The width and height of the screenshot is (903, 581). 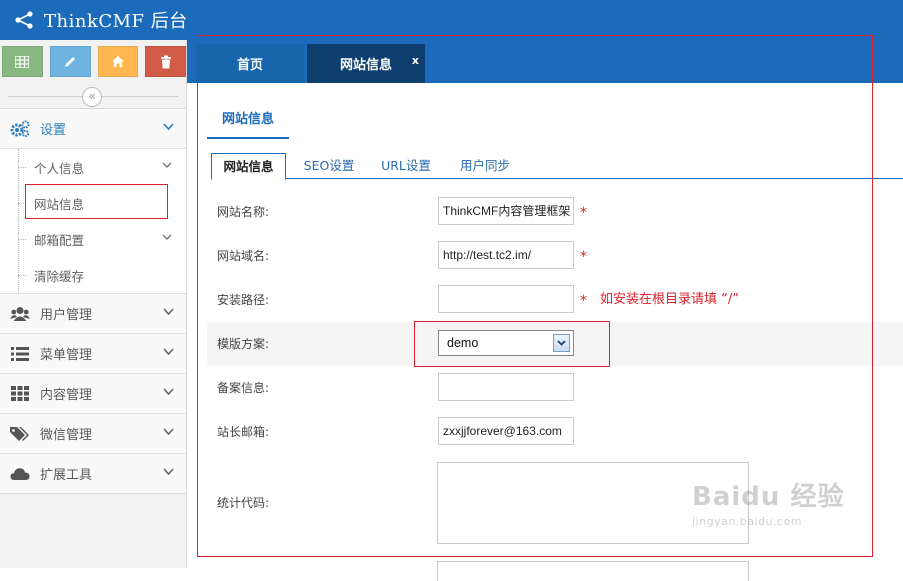 I want to click on brand: ThinkCMF 后台, so click(x=101, y=20).